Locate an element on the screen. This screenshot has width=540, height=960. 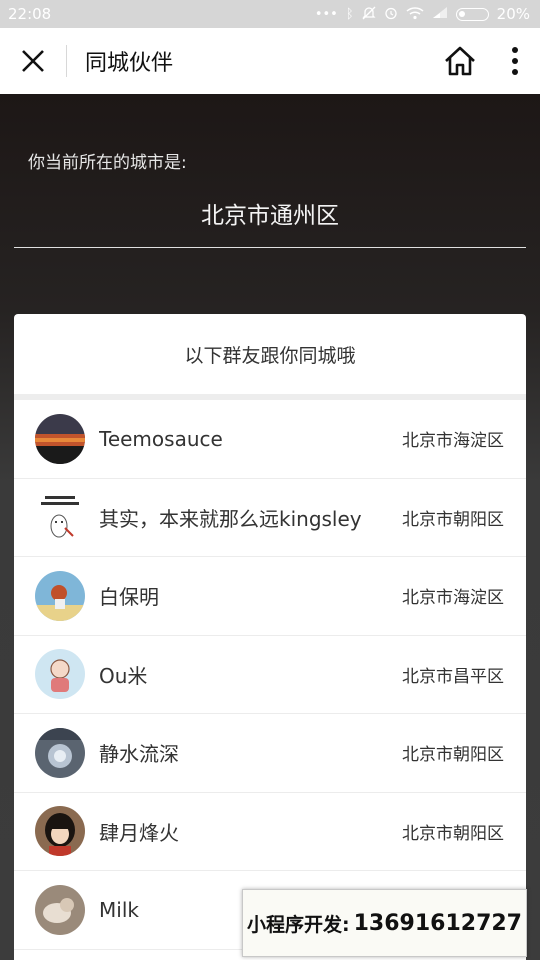
status-bar: 22:08 ••• ᛒ 20% is located at coordinates (270, 14).